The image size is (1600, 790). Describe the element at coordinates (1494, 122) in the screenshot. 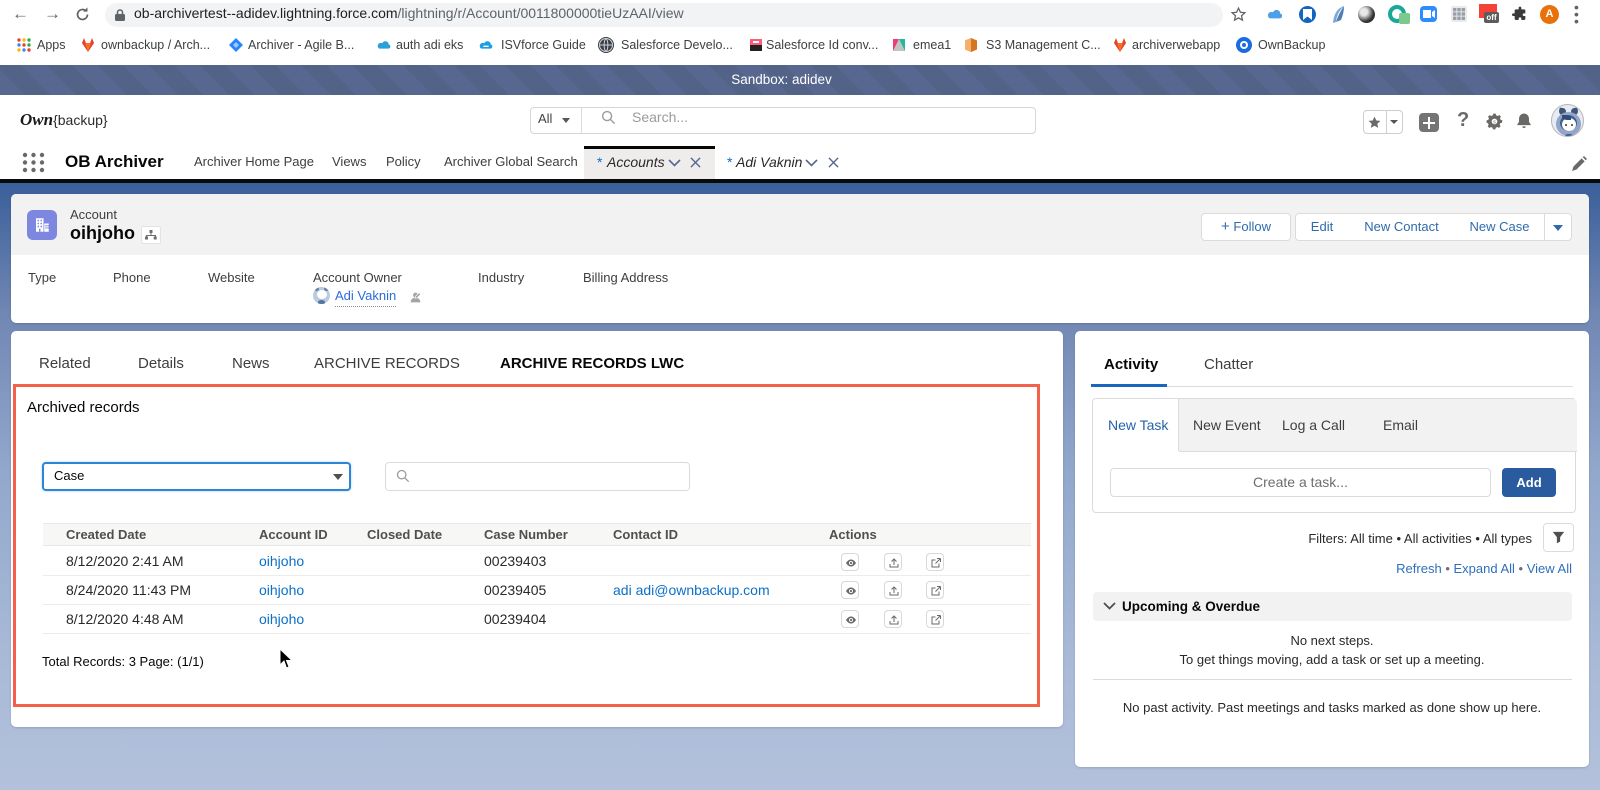

I see `svg-text: s` at that location.